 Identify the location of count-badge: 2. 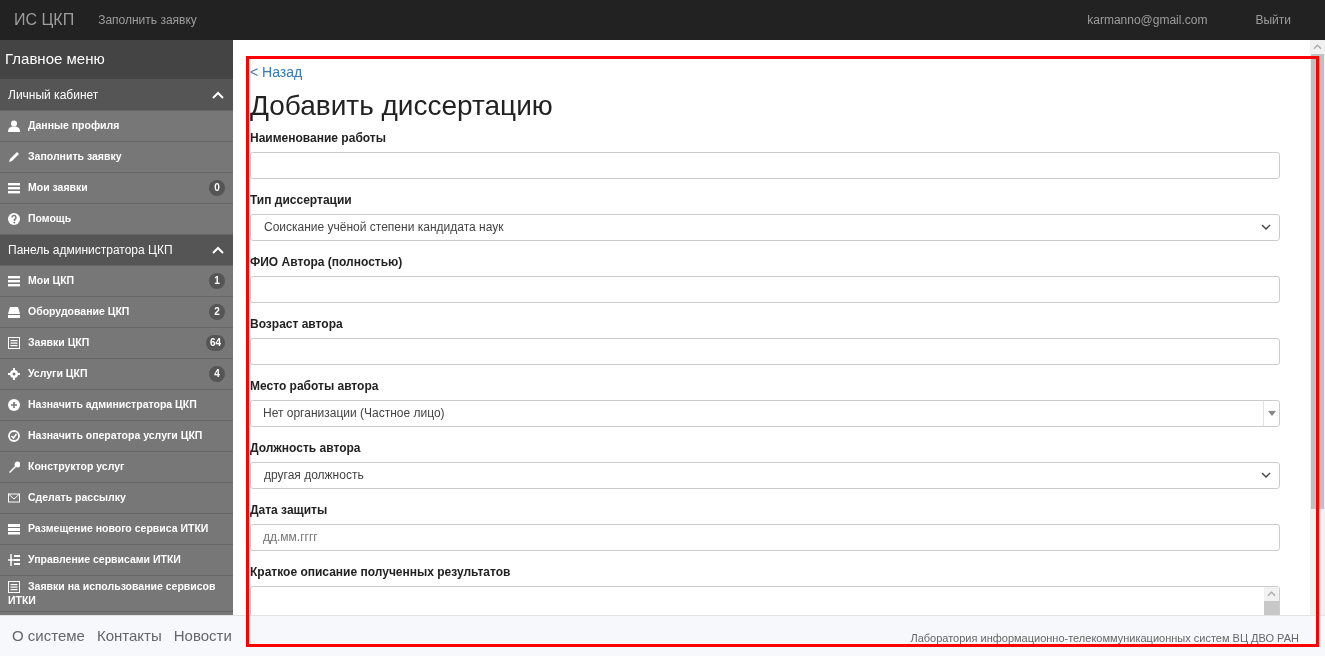
(217, 312).